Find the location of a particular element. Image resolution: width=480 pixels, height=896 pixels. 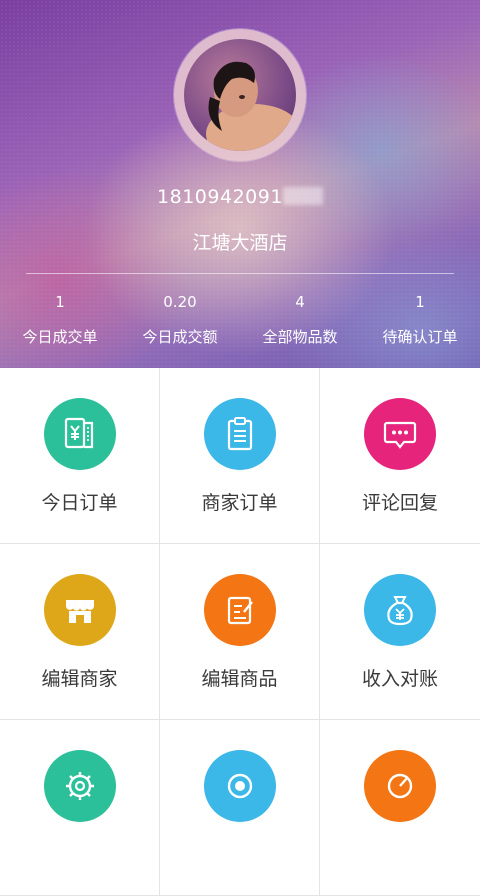

menu-item-edit-product: 编辑商品 is located at coordinates (240, 632).